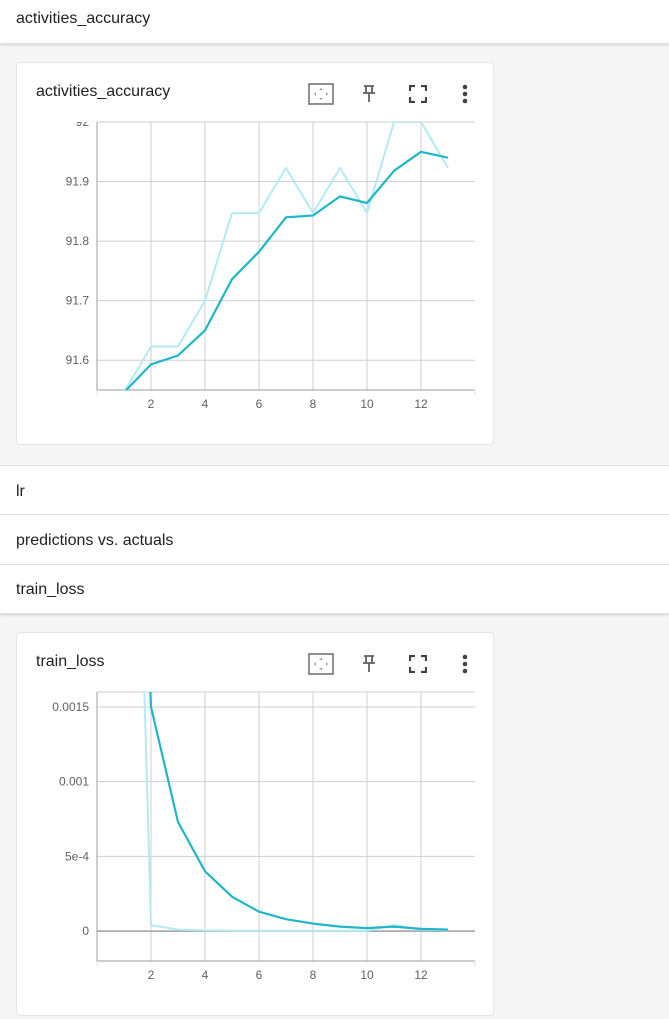 The image size is (669, 1019). Describe the element at coordinates (74, 782) in the screenshot. I see `y-tick-label: 0.001` at that location.